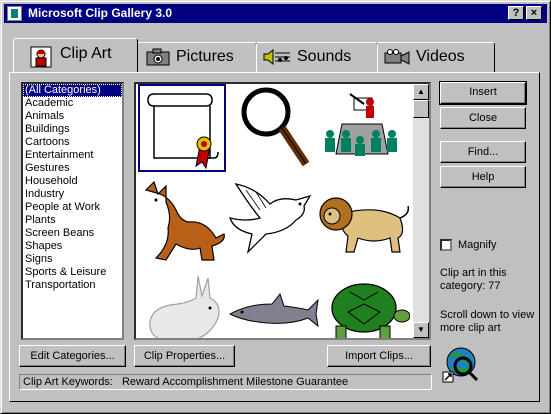 The width and height of the screenshot is (551, 414). What do you see at coordinates (14, 13) in the screenshot?
I see `clip-gallery-app-icon` at bounding box center [14, 13].